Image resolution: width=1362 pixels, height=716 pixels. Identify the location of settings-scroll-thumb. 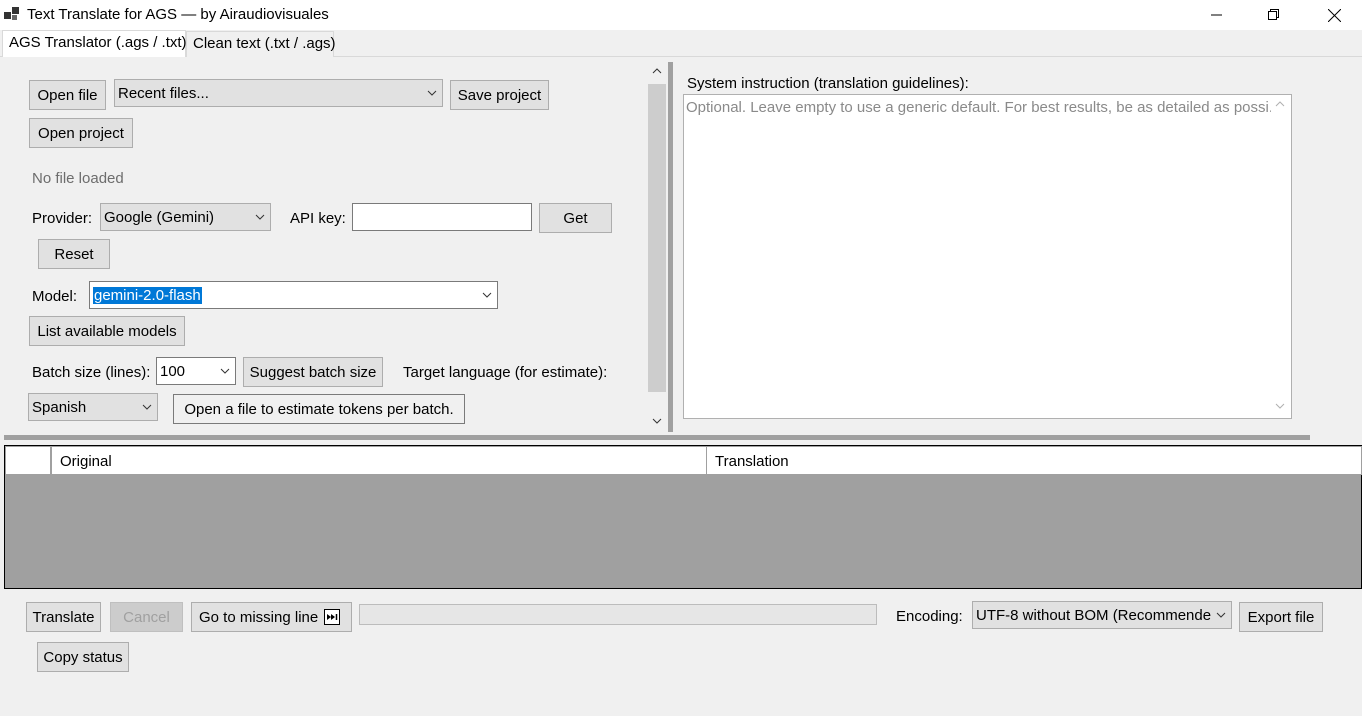
(657, 238).